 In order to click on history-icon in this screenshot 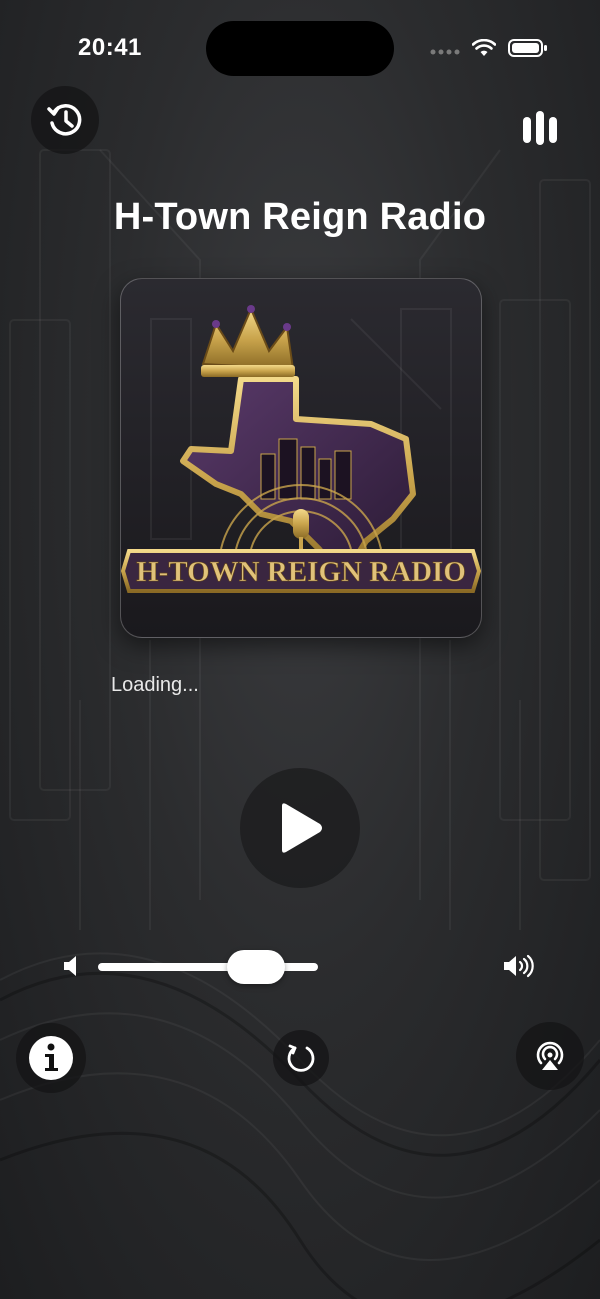, I will do `click(64, 120)`.